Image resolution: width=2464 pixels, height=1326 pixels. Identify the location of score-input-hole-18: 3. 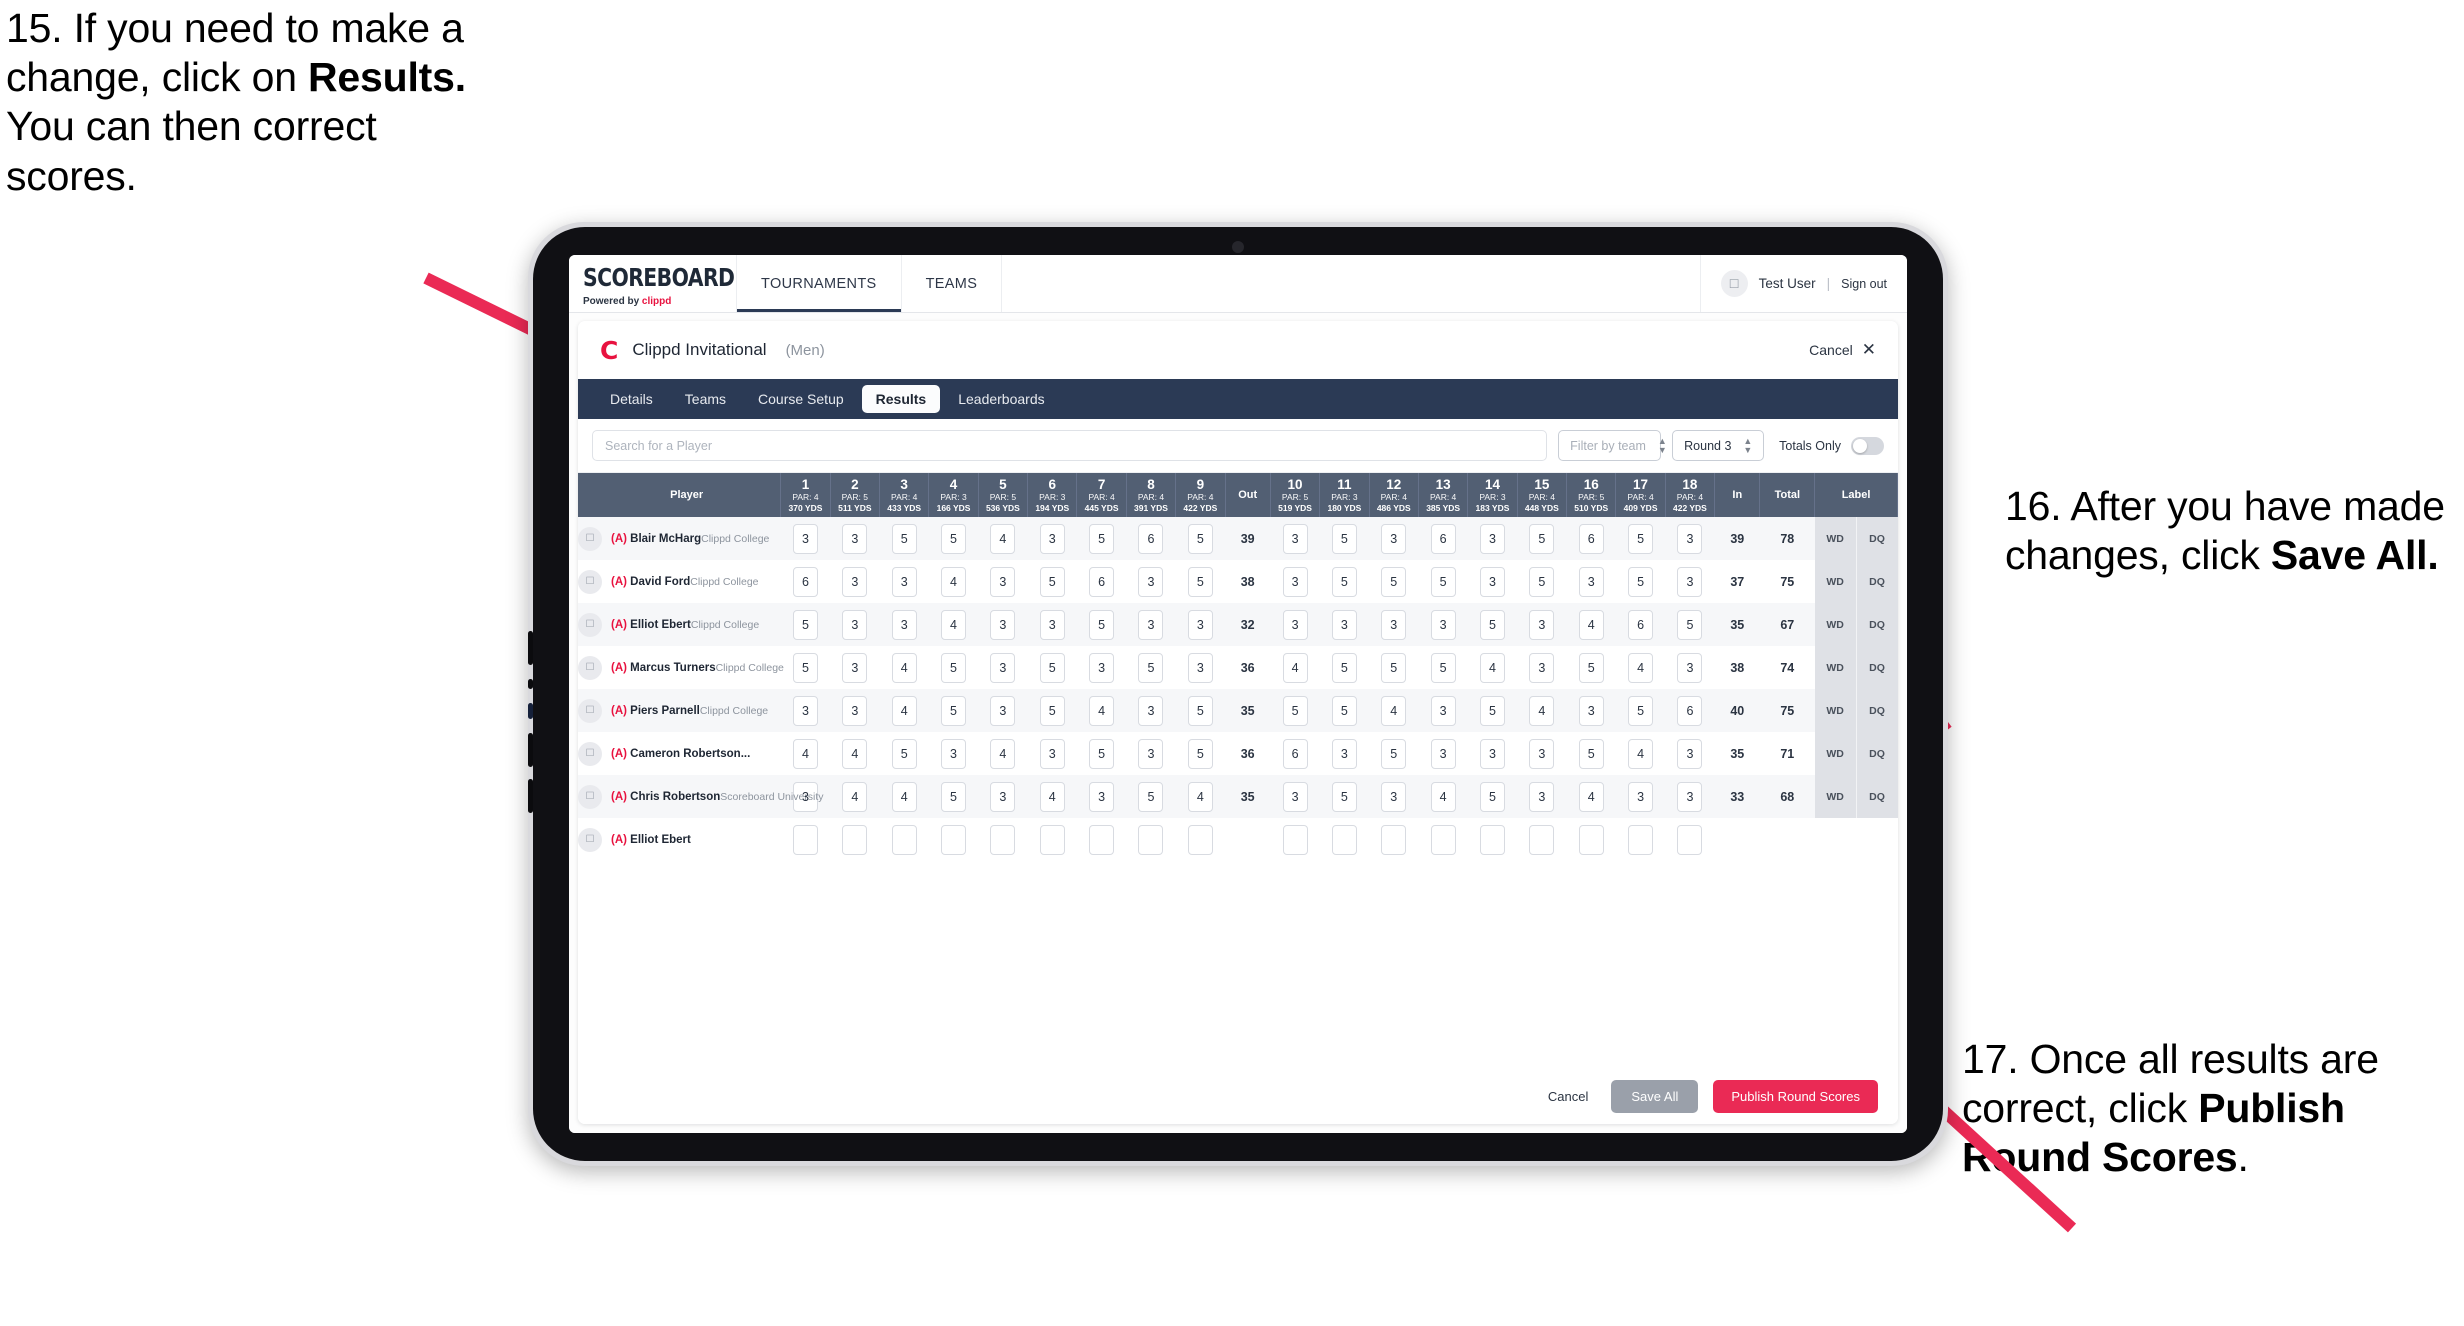
(1690, 796).